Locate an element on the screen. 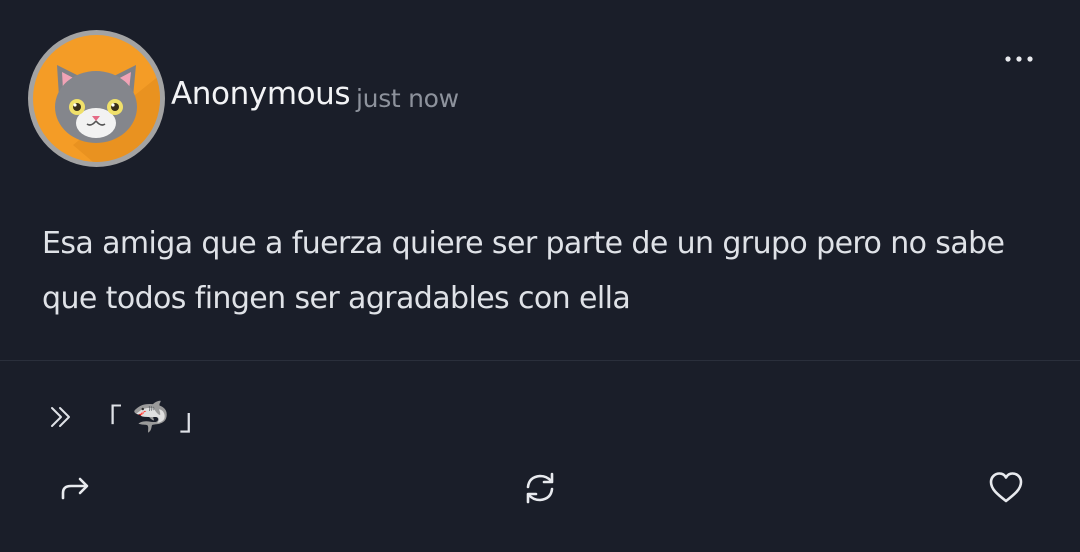 This screenshot has width=1080, height=552. action-bar is located at coordinates (540, 488).